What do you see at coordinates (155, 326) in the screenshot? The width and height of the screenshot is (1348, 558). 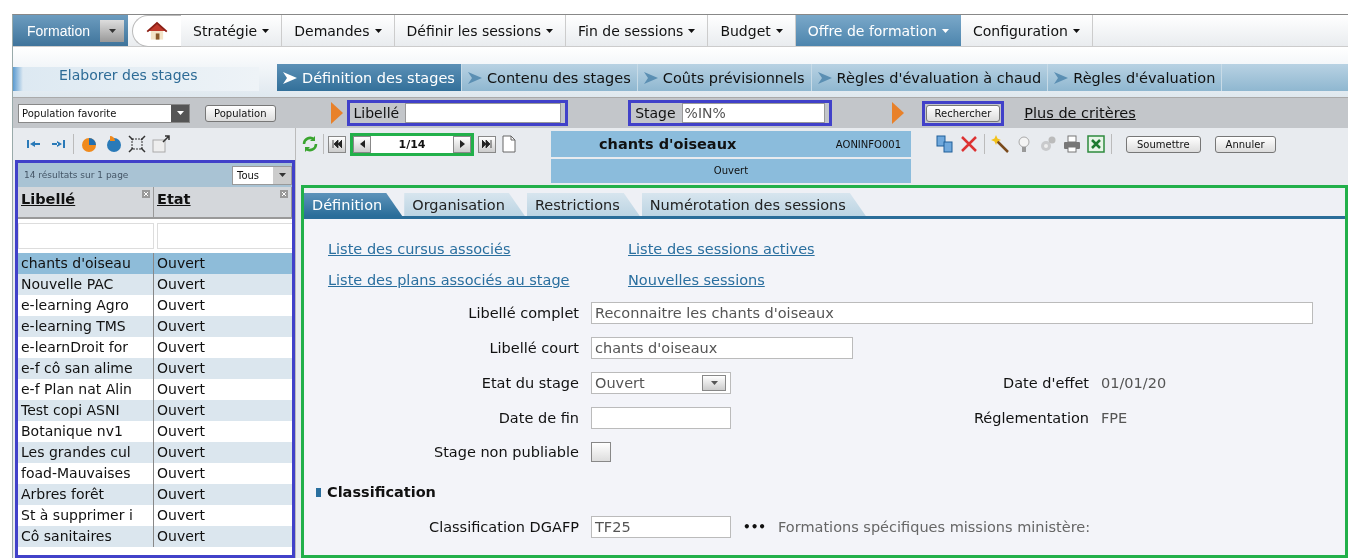 I see `list-row: e-learning TMS Ouvert` at bounding box center [155, 326].